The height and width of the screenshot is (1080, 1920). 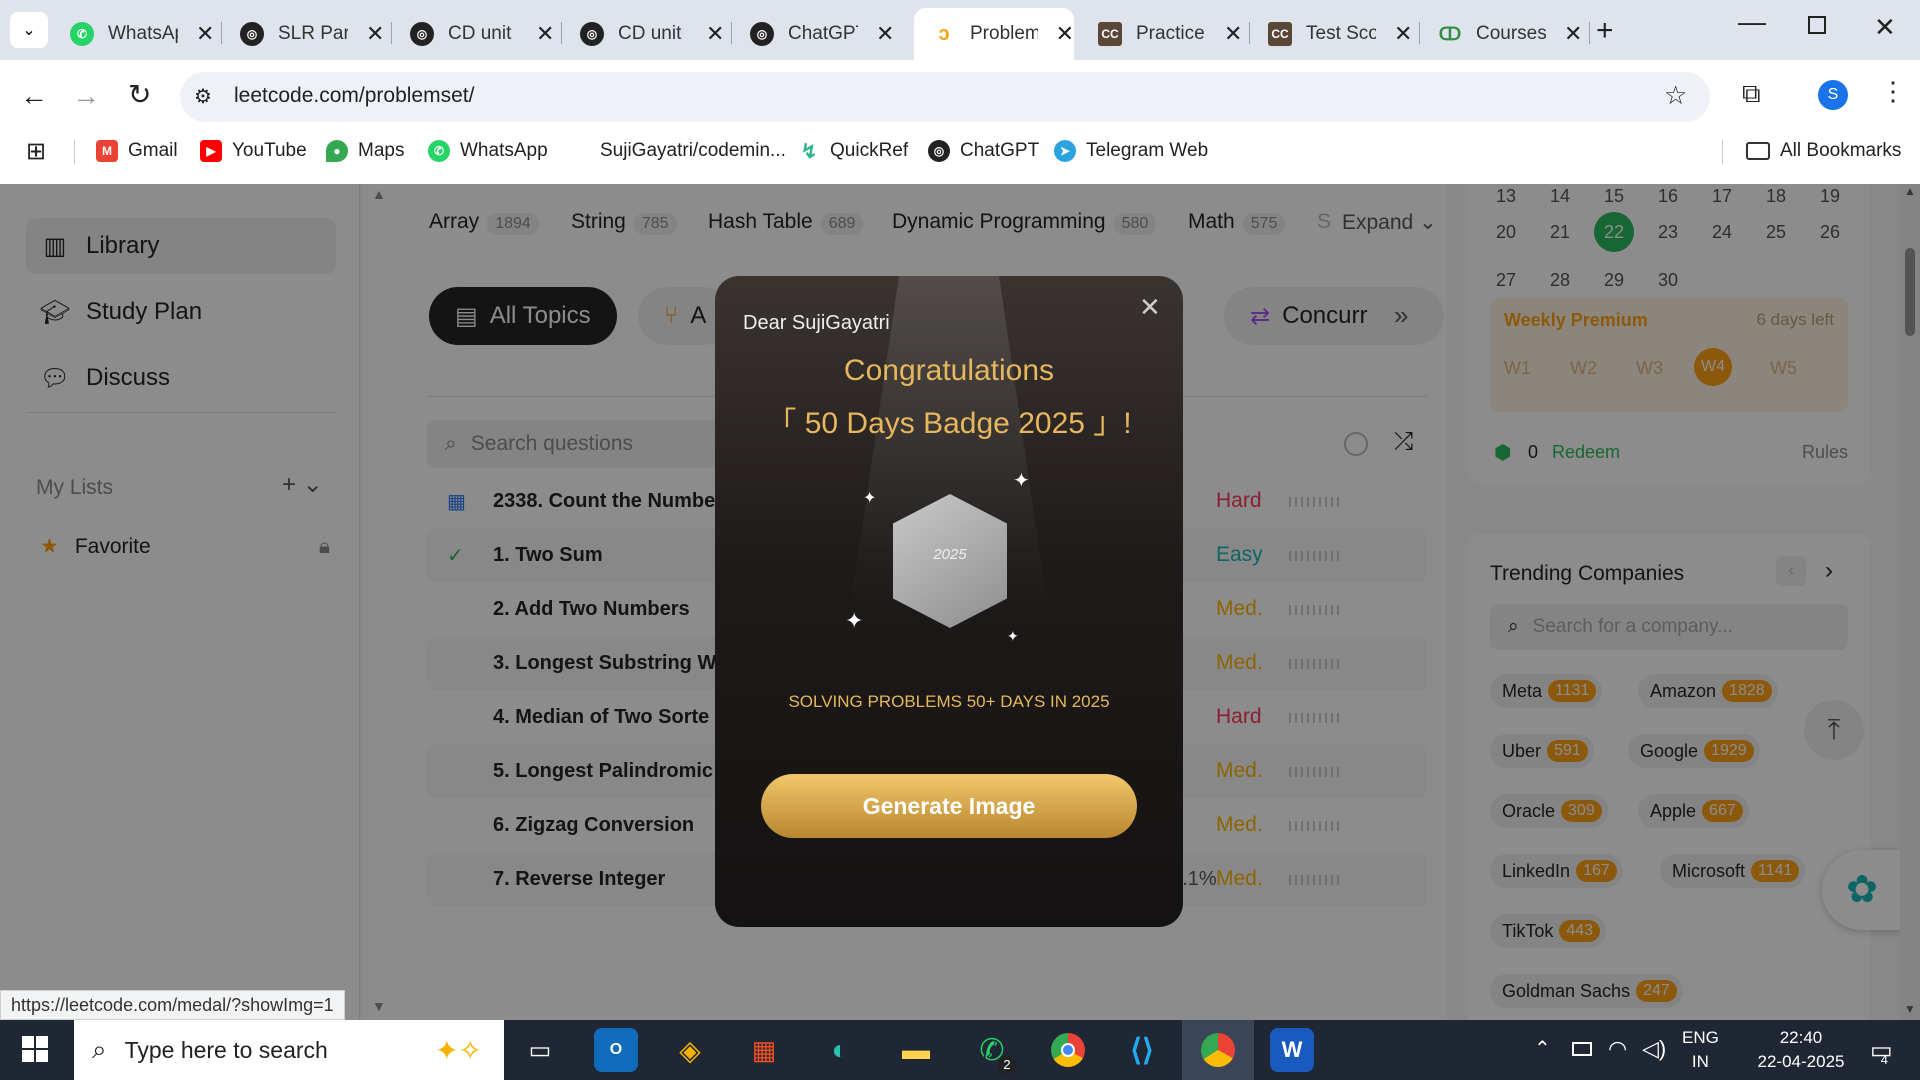 What do you see at coordinates (1450, 33) in the screenshot?
I see `gfg-icon: ↀ` at bounding box center [1450, 33].